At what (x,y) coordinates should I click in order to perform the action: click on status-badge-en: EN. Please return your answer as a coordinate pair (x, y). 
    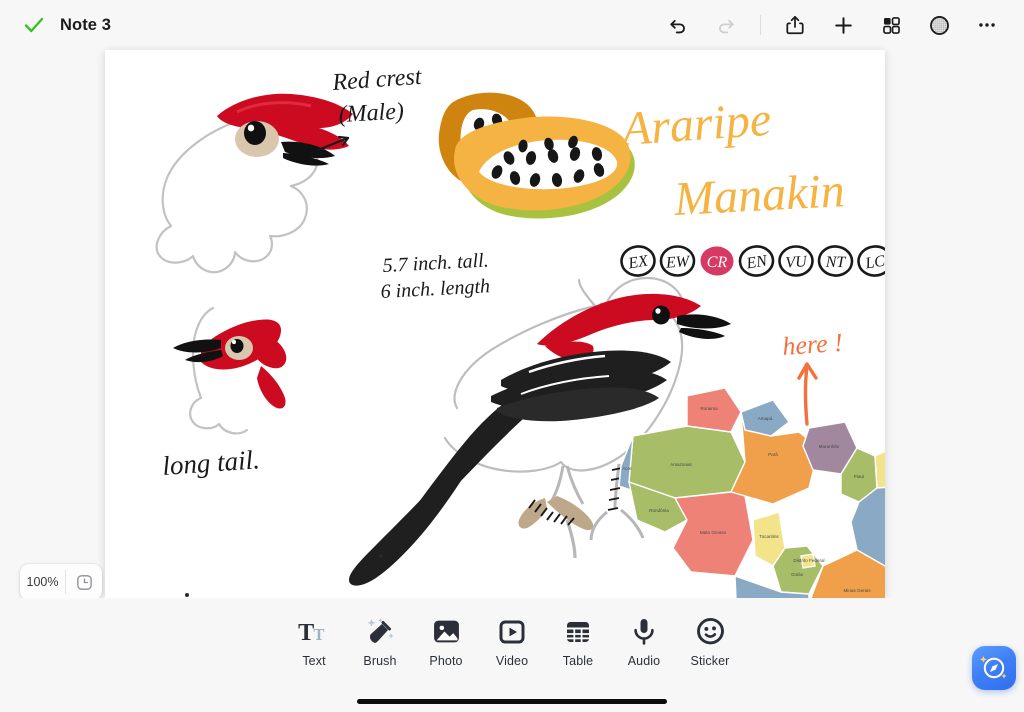
    Looking at the image, I should click on (756, 261).